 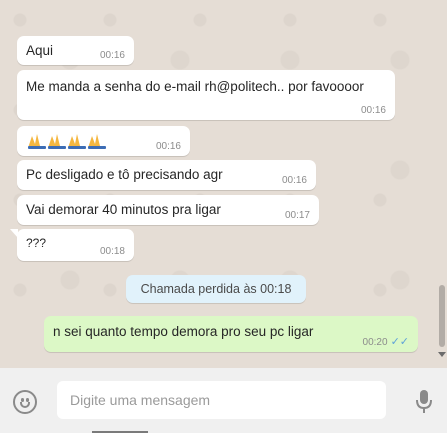 I want to click on message-text: Aqui, so click(x=40, y=50).